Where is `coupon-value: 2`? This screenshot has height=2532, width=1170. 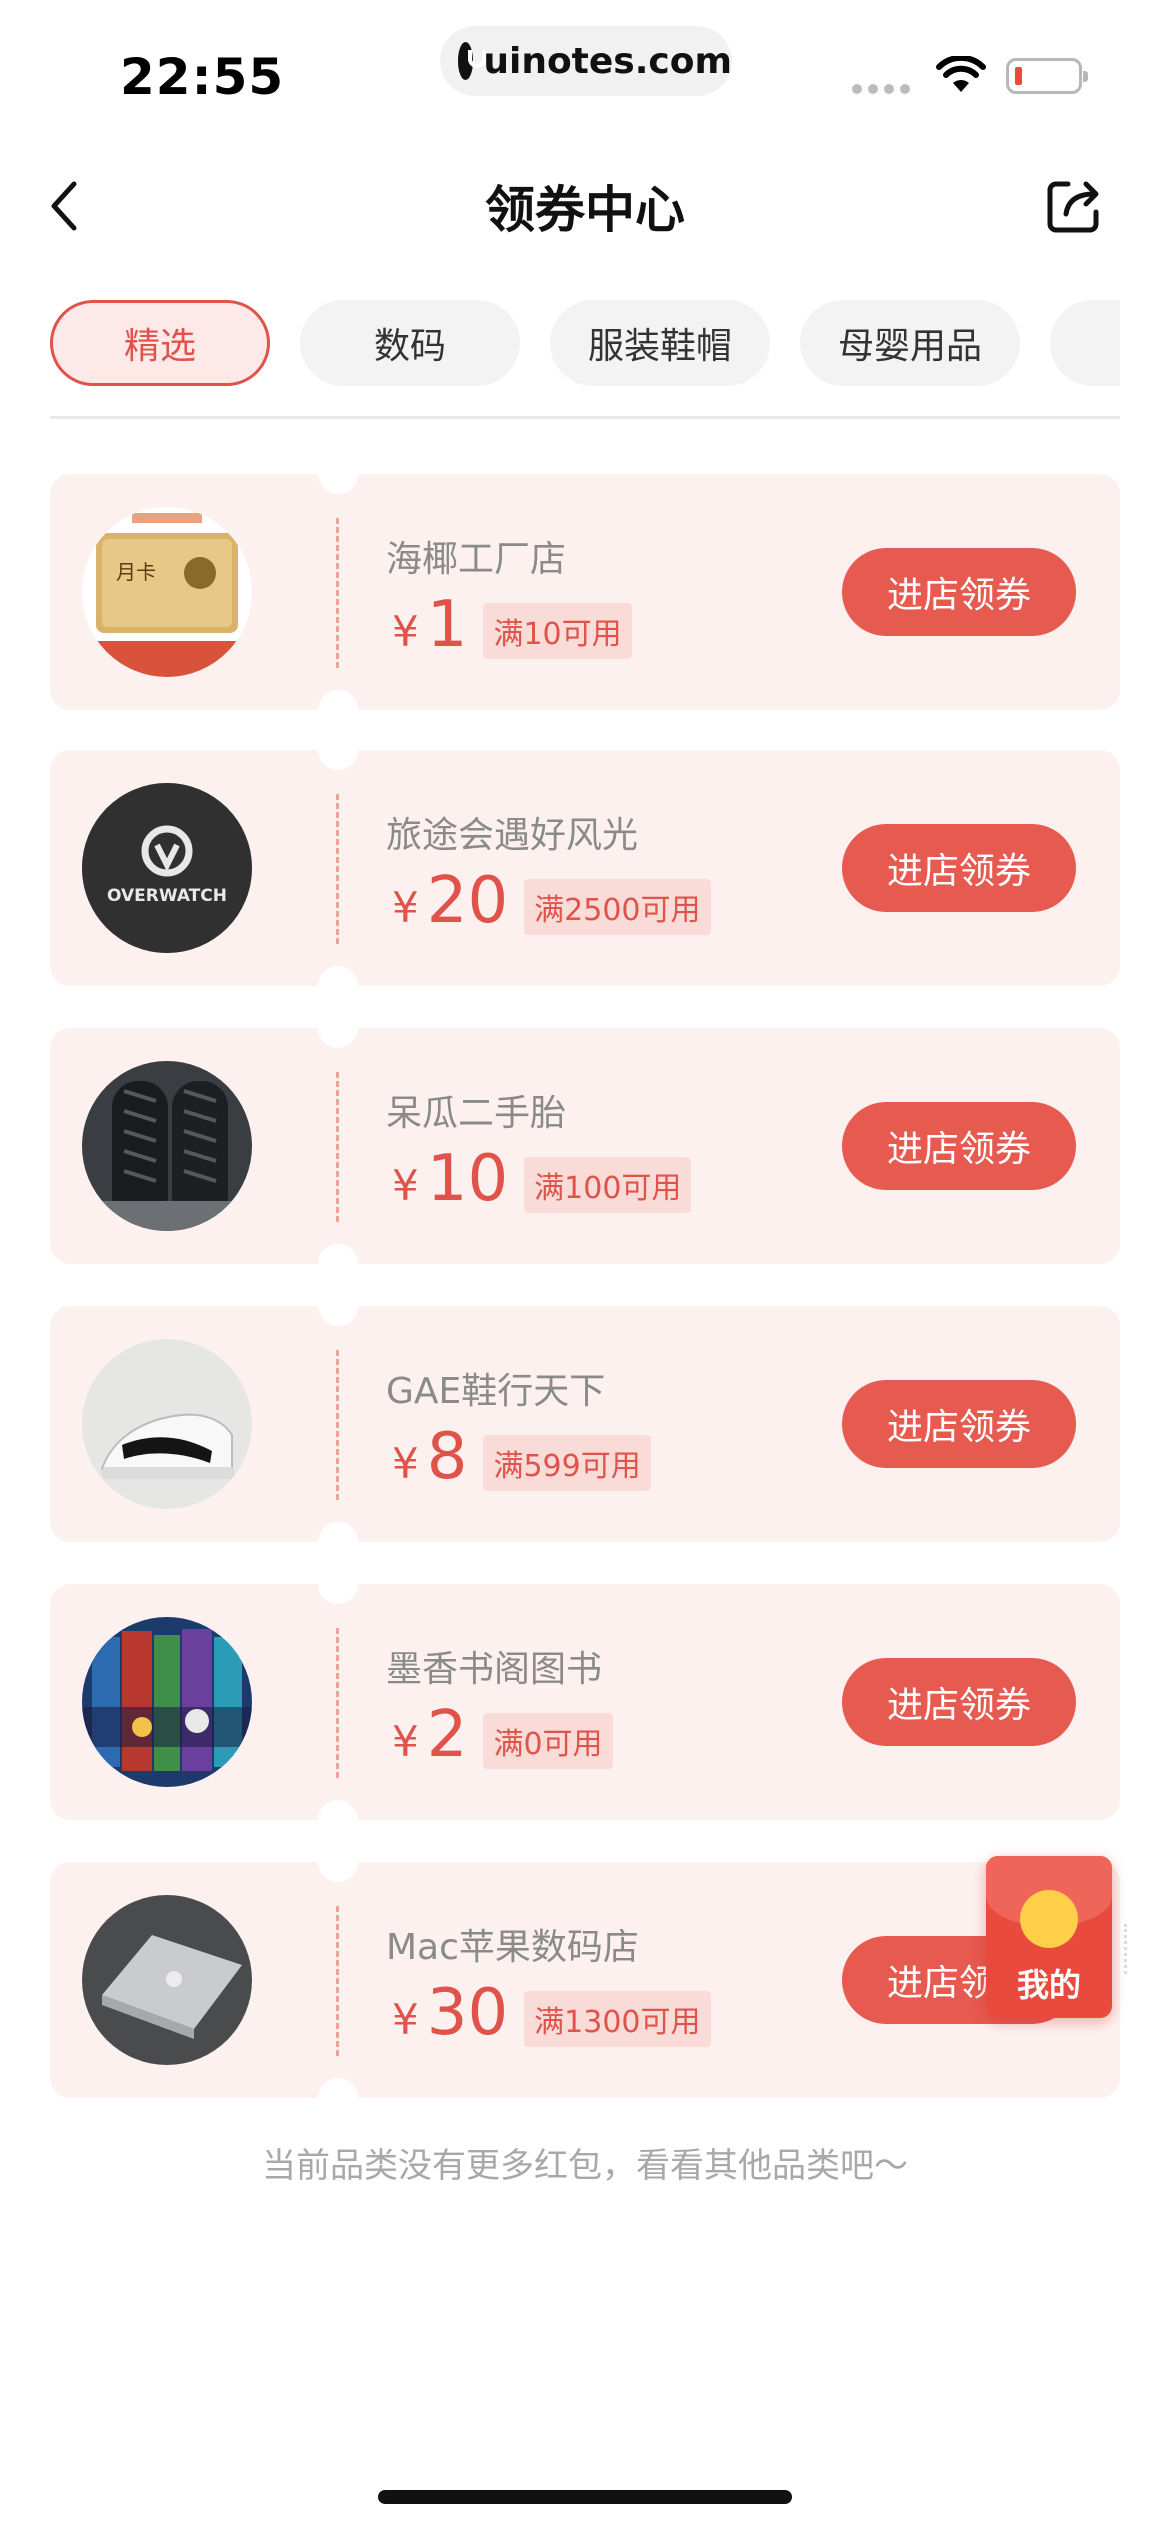
coupon-value: 2 is located at coordinates (447, 1735).